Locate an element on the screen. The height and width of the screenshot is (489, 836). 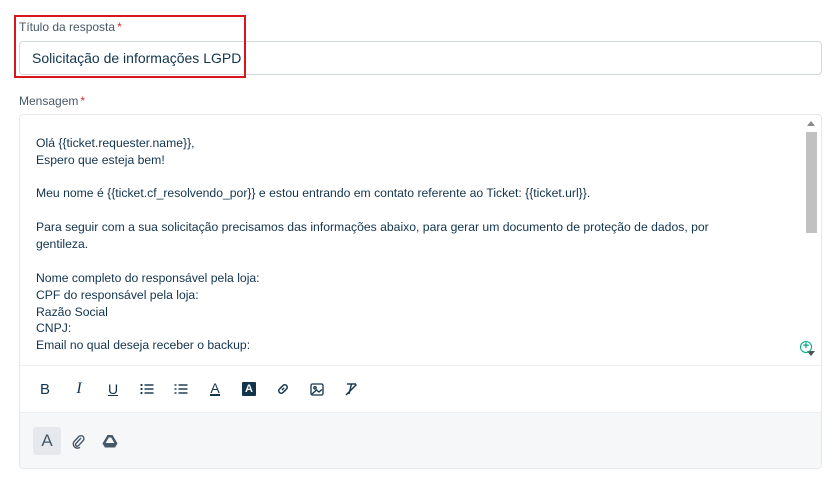
ordered-list-button is located at coordinates (147, 389).